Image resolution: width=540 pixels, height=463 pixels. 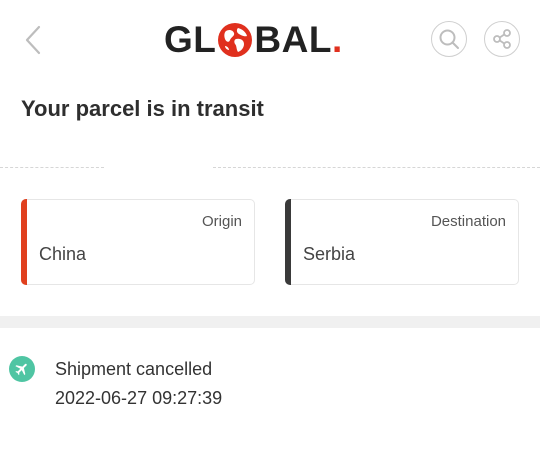 I want to click on event-status: Shipment cancelled, so click(x=134, y=369).